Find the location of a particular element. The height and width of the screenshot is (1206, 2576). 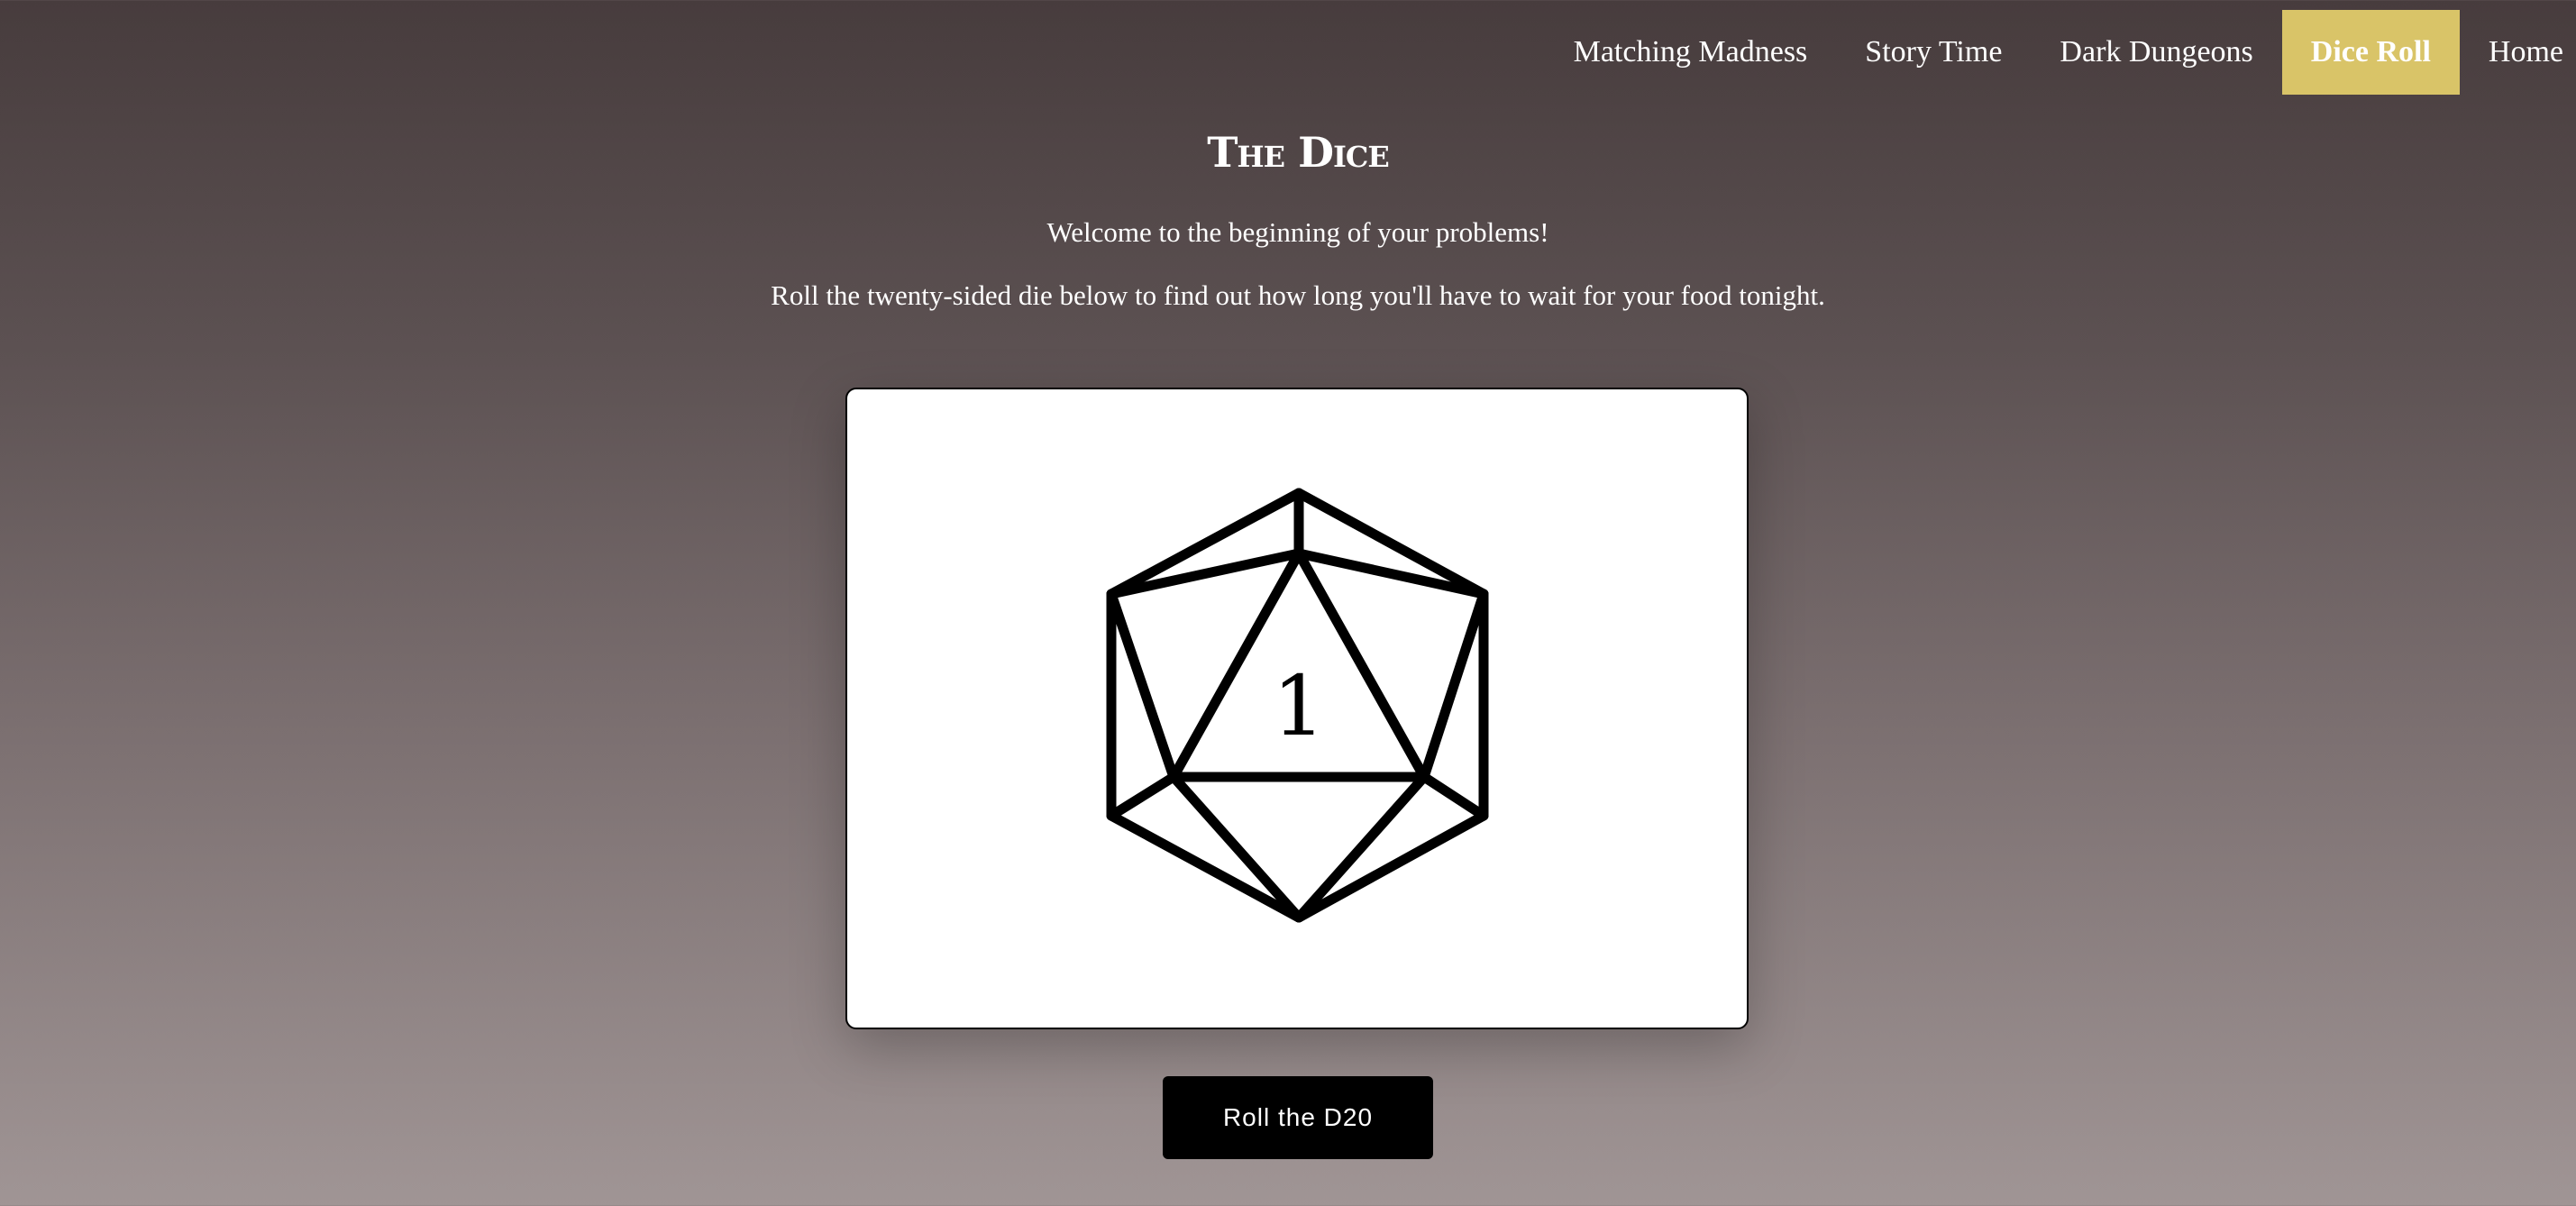

nav-item-dice-roll: Dice Roll is located at coordinates (2370, 52).